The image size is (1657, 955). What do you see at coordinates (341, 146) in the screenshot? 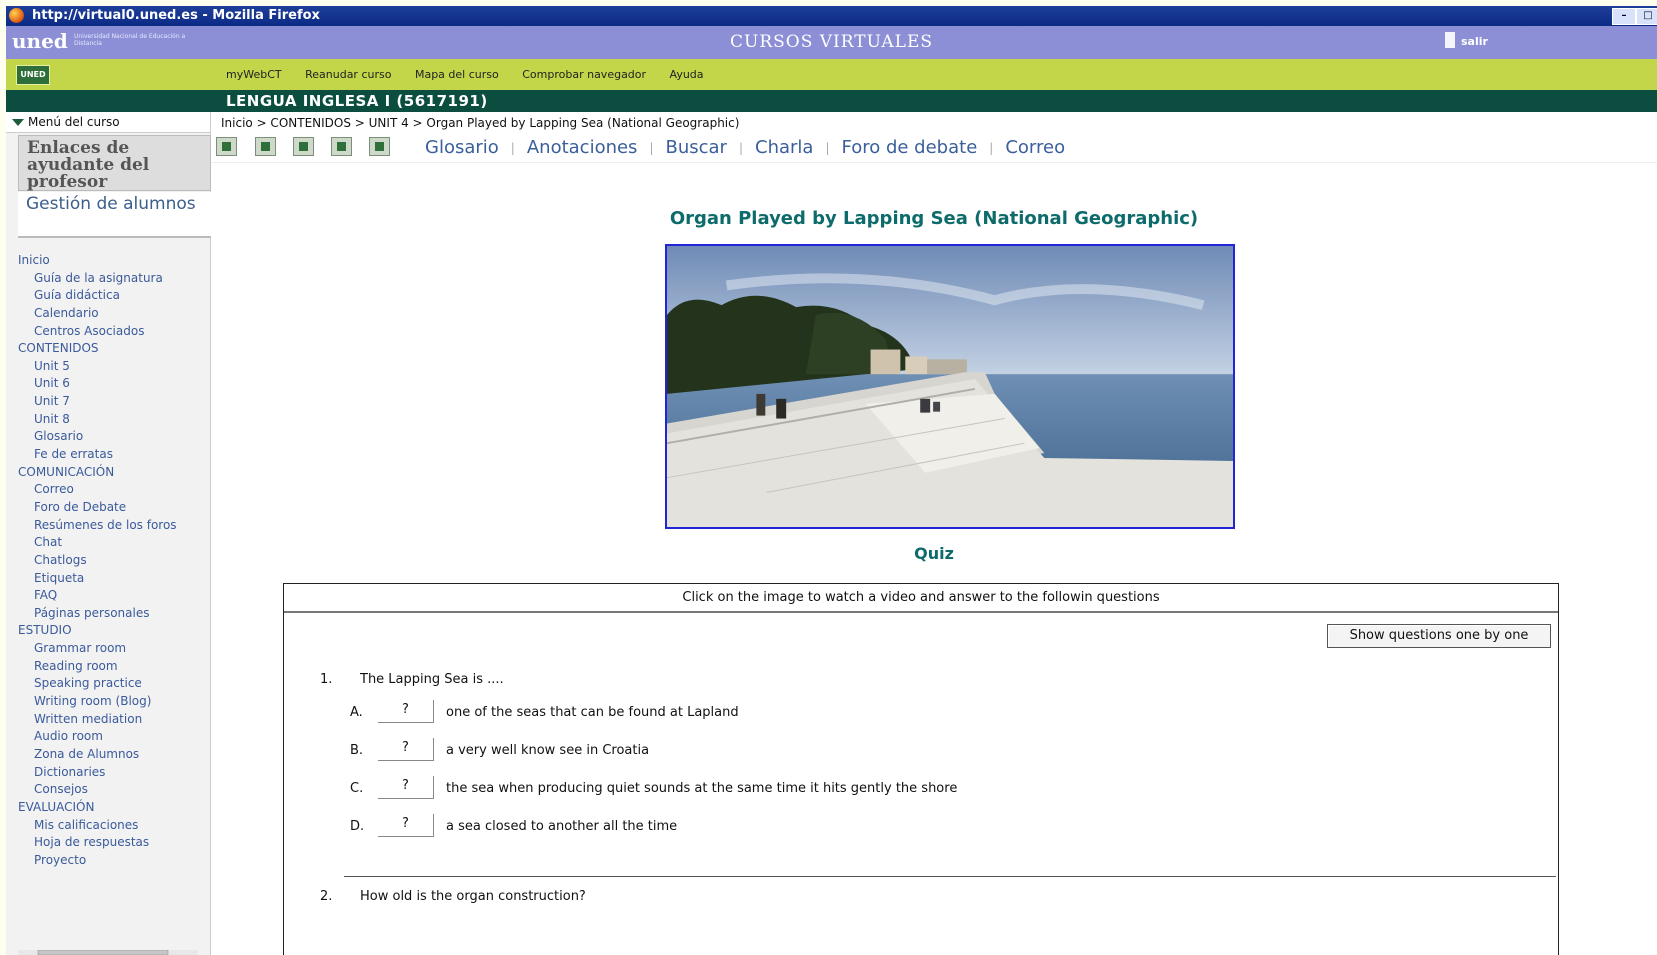
I see `forward-icon` at bounding box center [341, 146].